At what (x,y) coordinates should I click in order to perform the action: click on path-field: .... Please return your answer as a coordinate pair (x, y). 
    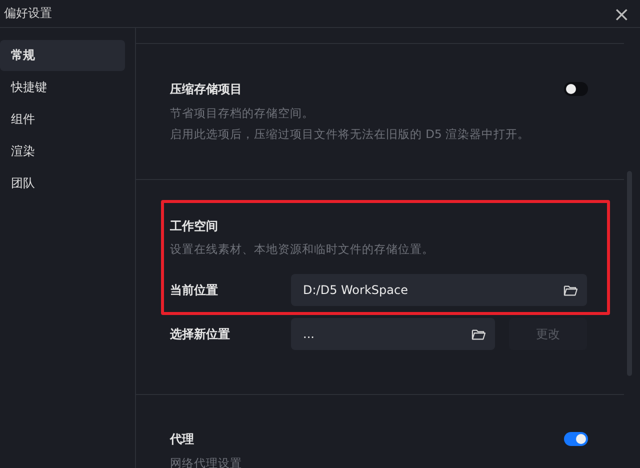
    Looking at the image, I should click on (393, 334).